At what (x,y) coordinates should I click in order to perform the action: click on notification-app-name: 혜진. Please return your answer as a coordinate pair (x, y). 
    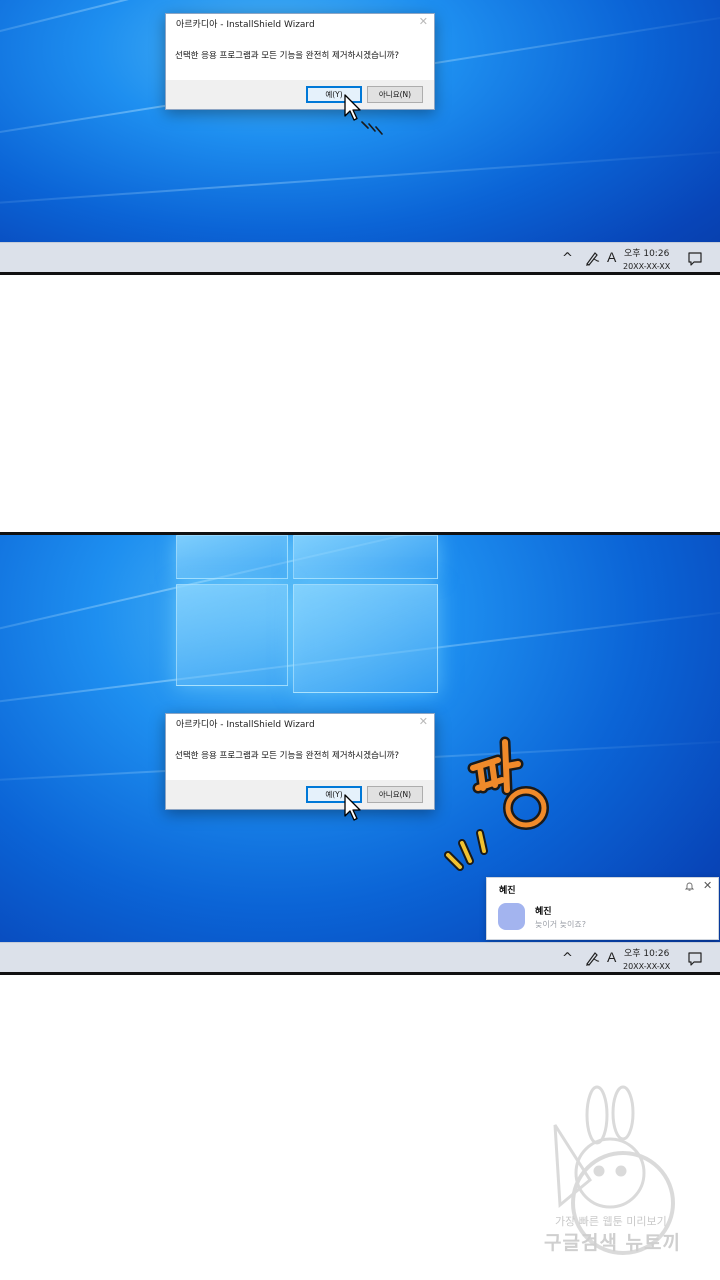
    Looking at the image, I should click on (507, 891).